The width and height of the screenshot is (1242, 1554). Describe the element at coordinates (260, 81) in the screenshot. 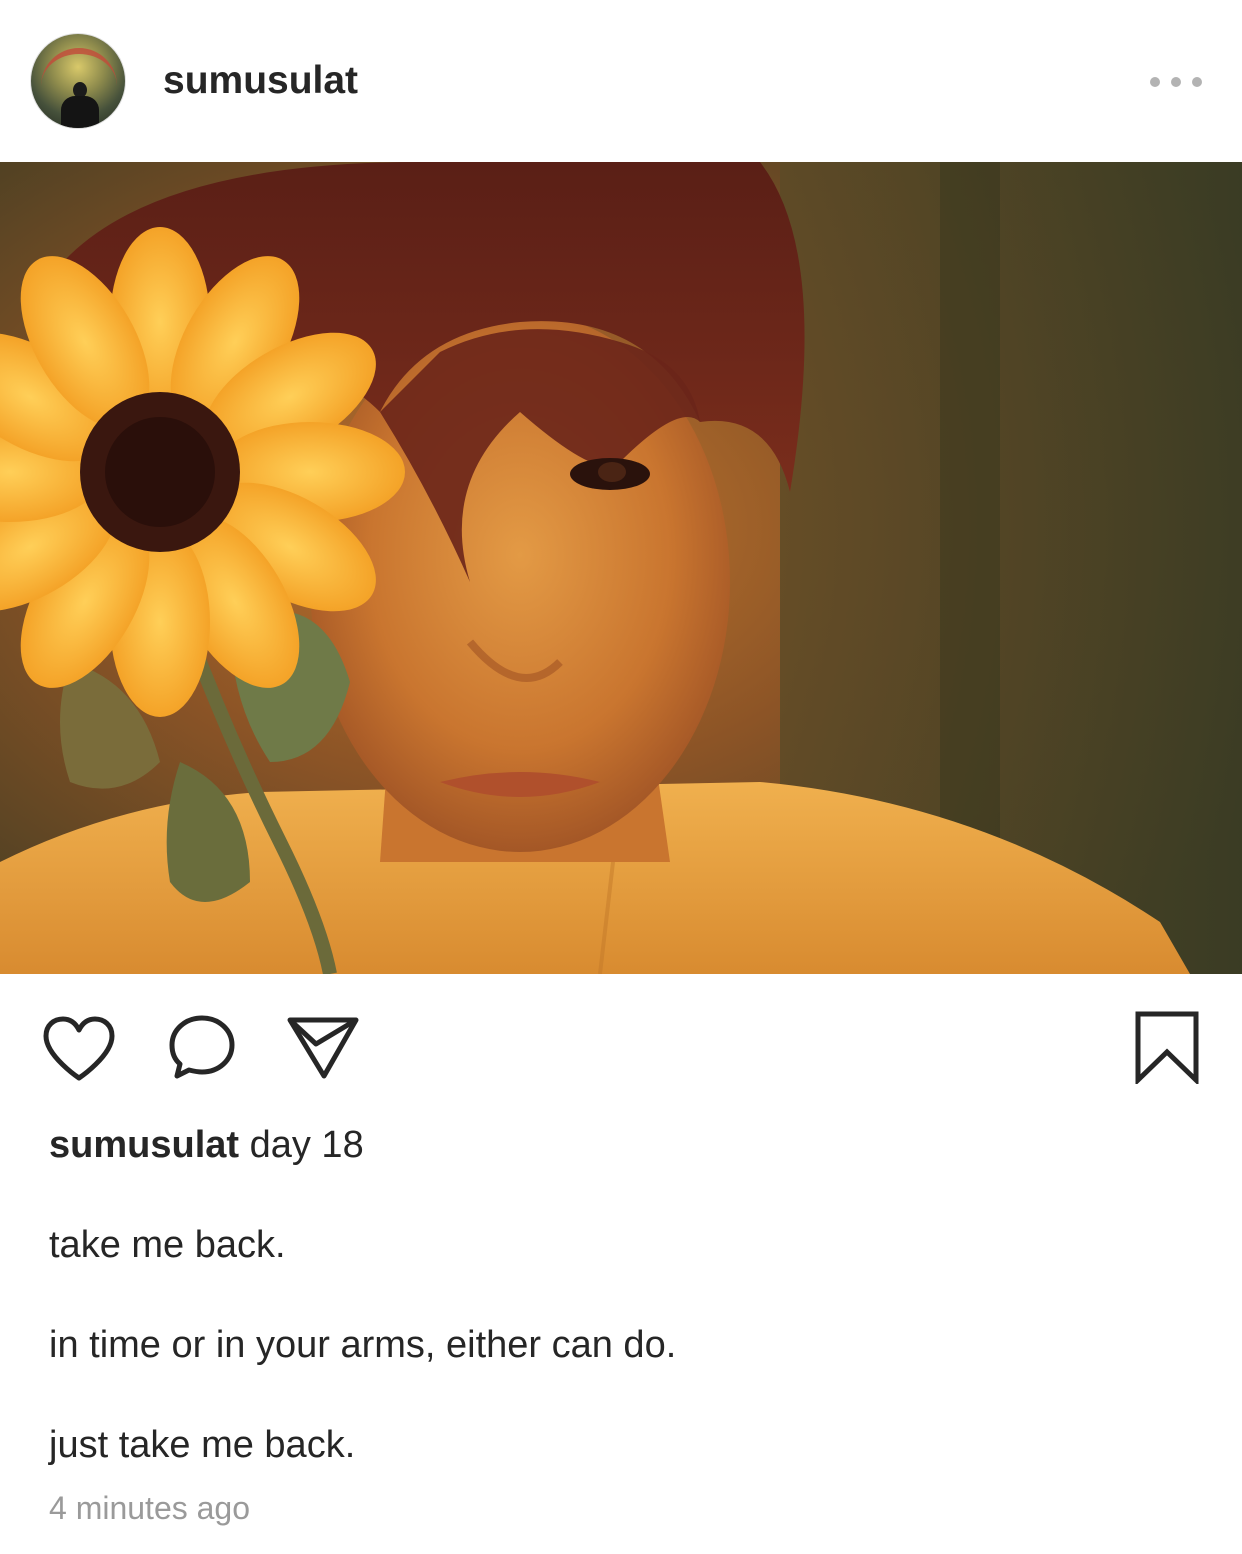

I see `post-username: sumusulat` at that location.